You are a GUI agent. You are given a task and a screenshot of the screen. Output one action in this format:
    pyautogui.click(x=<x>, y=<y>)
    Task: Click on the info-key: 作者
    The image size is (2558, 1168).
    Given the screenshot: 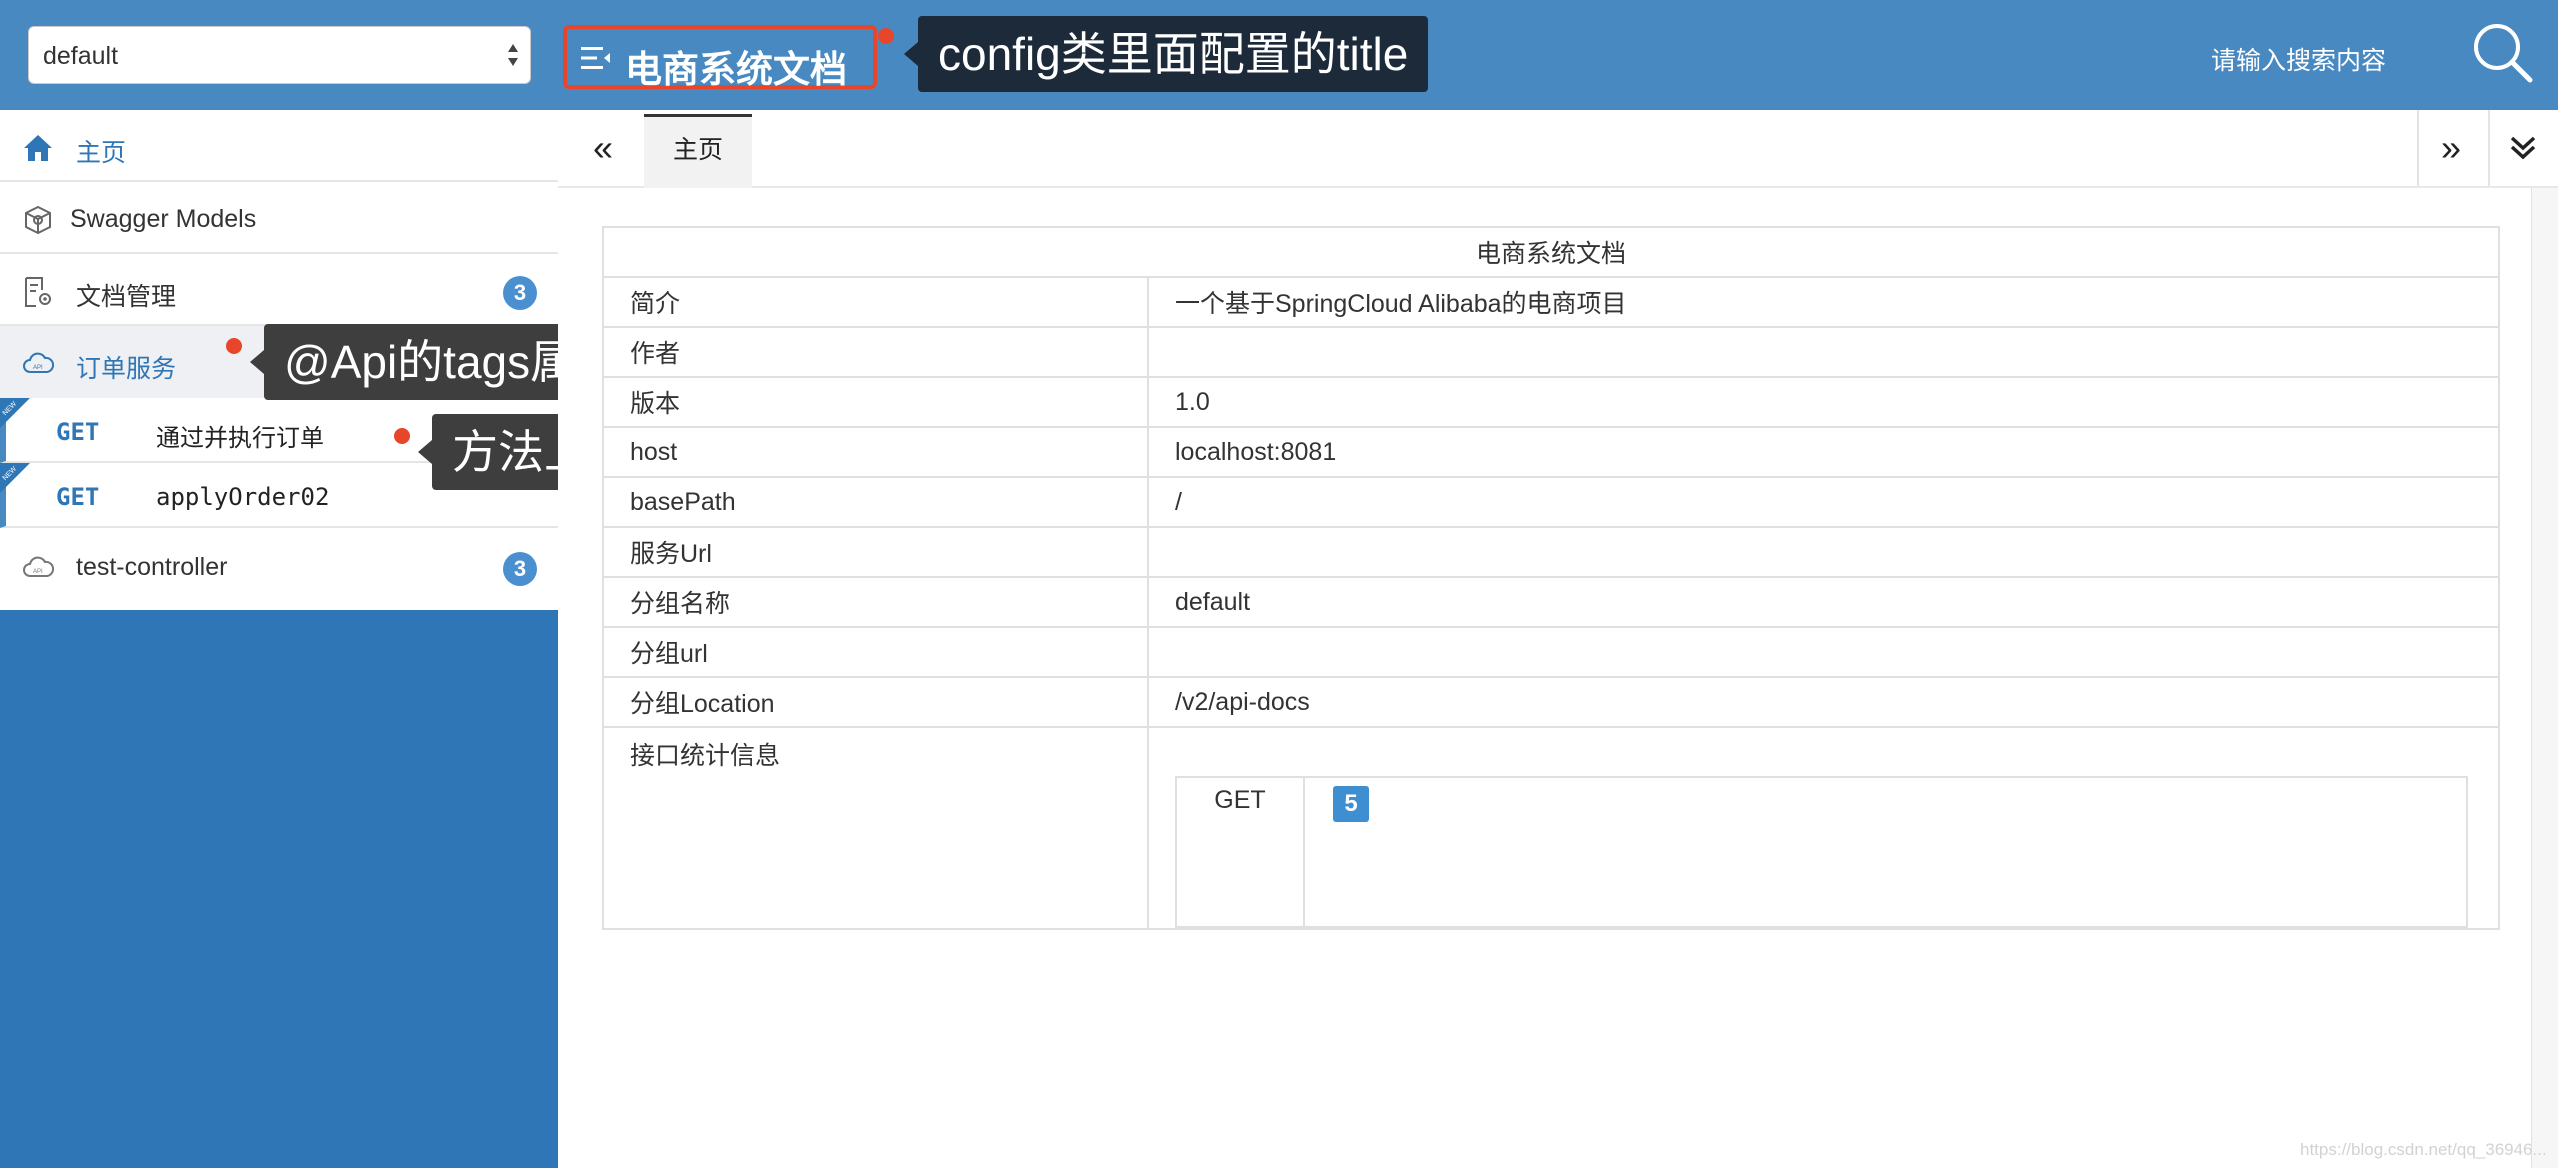 What is the action you would take?
    pyautogui.click(x=875, y=352)
    